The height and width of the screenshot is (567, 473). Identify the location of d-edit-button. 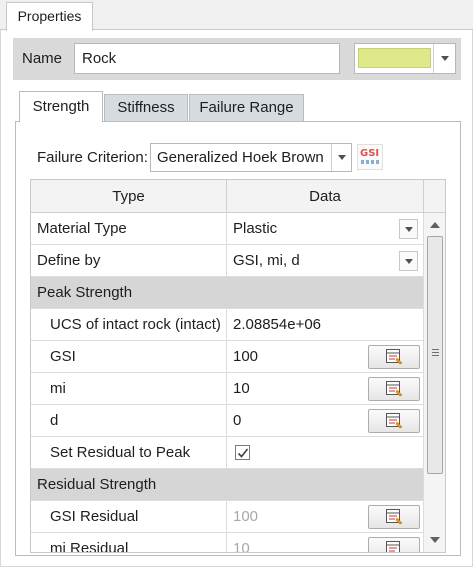
(394, 421).